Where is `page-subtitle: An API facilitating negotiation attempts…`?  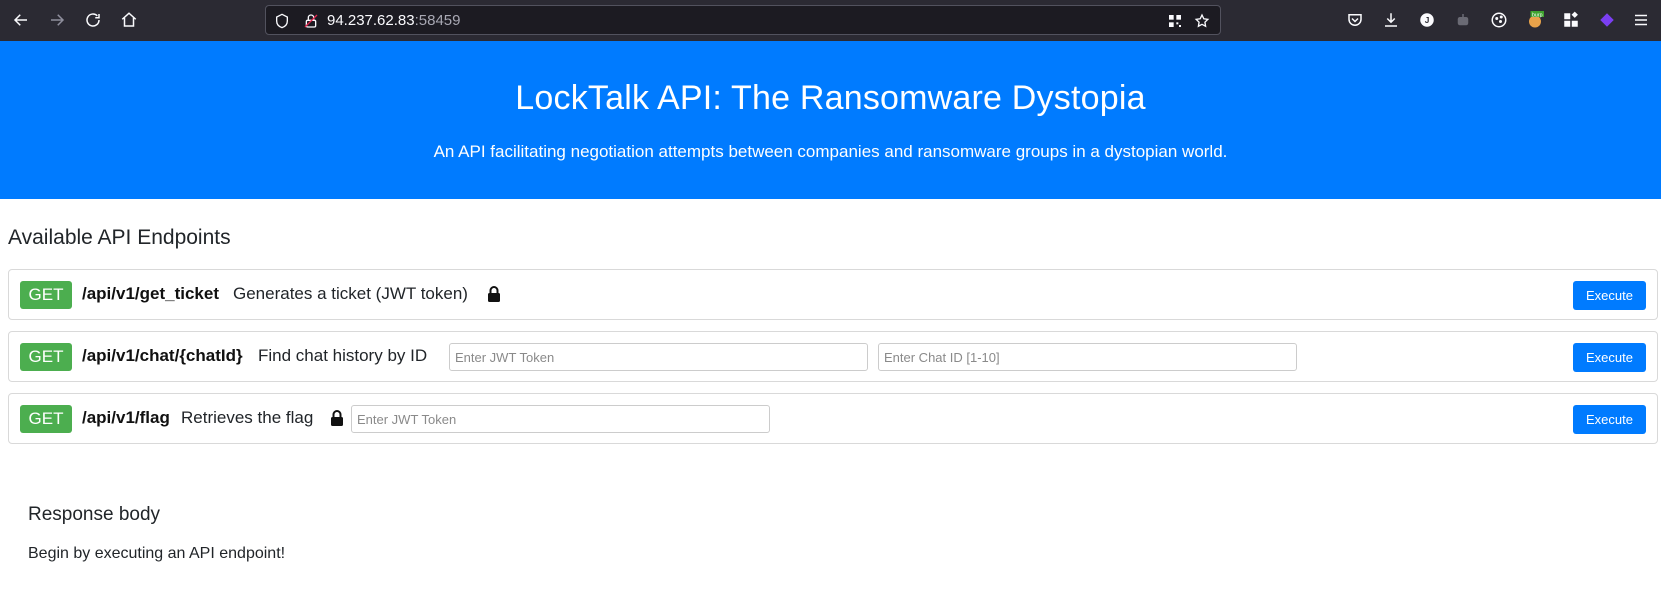
page-subtitle: An API facilitating negotiation attempts… is located at coordinates (830, 151).